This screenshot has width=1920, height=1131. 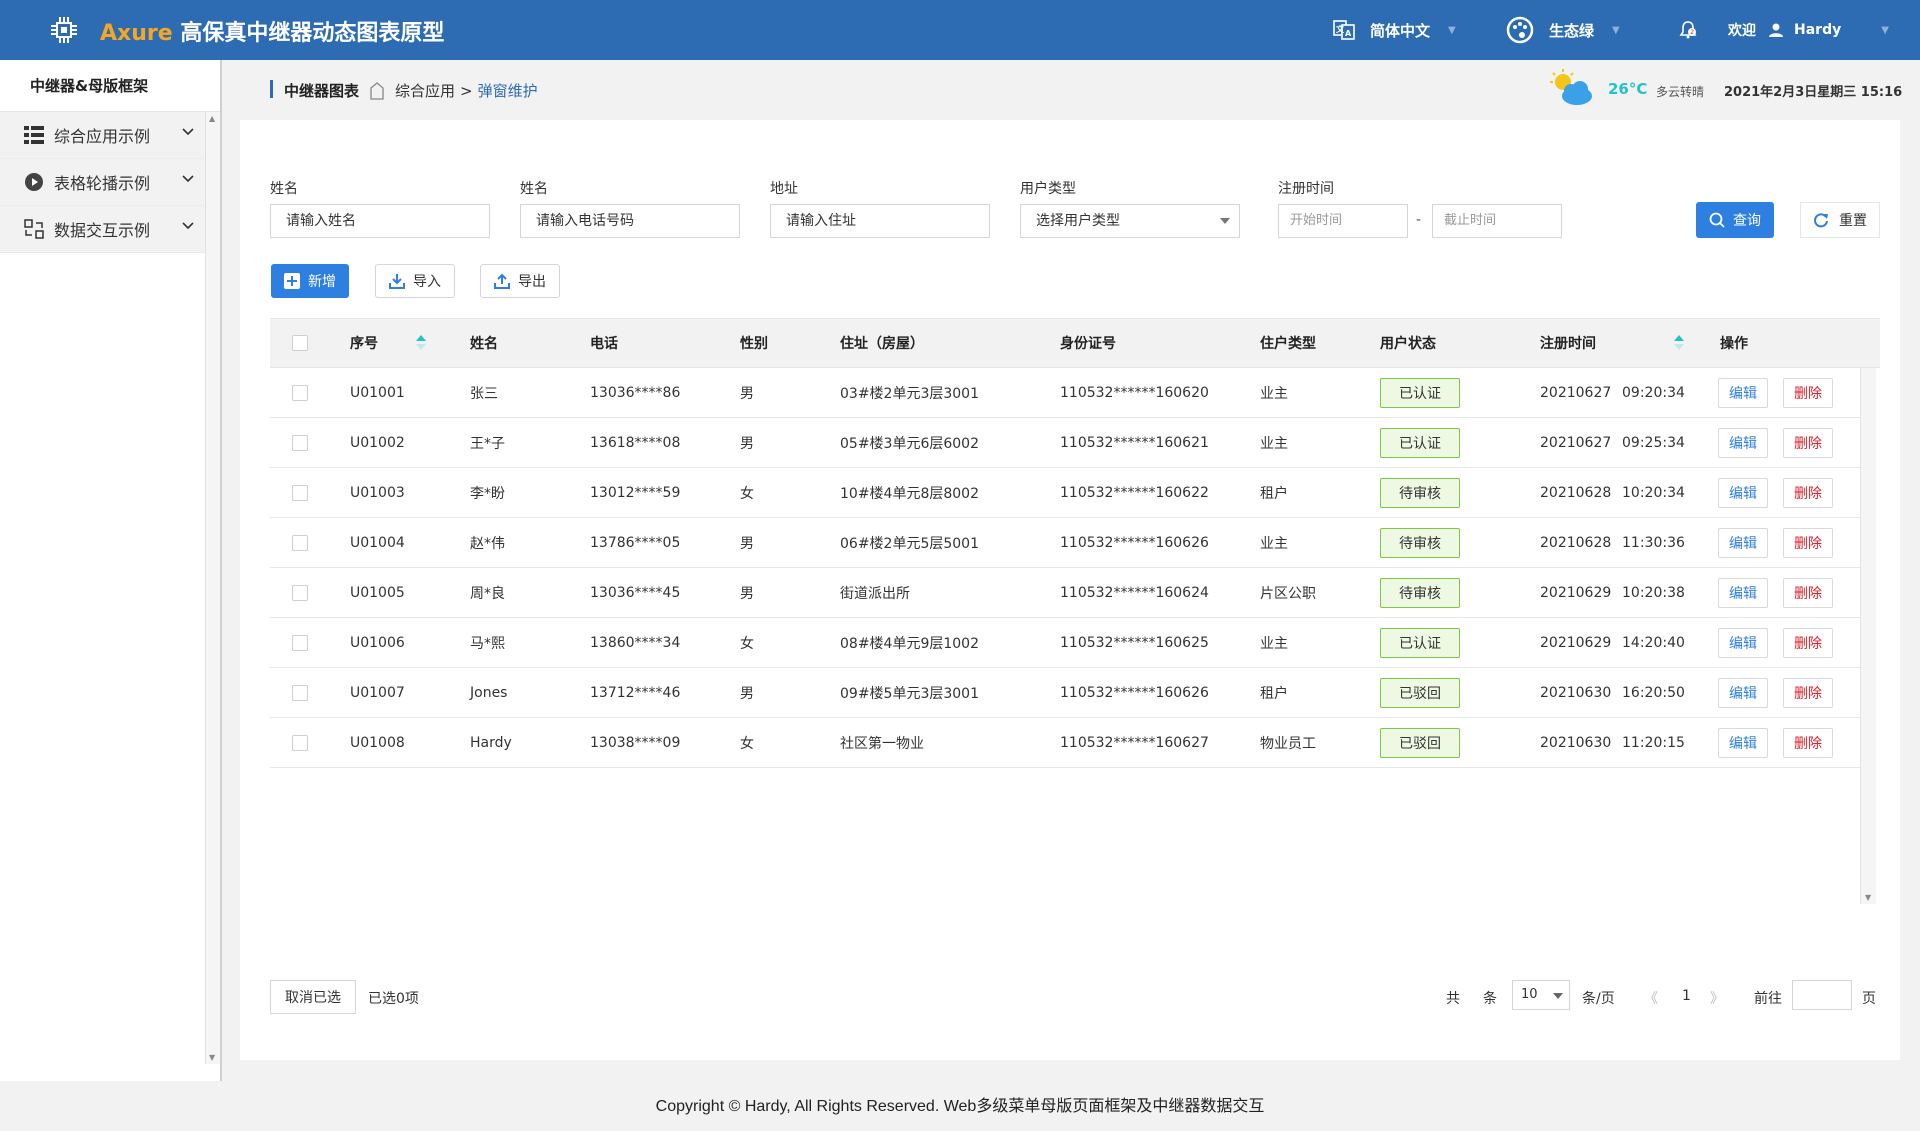 I want to click on status-badge: 待审核, so click(x=1420, y=592).